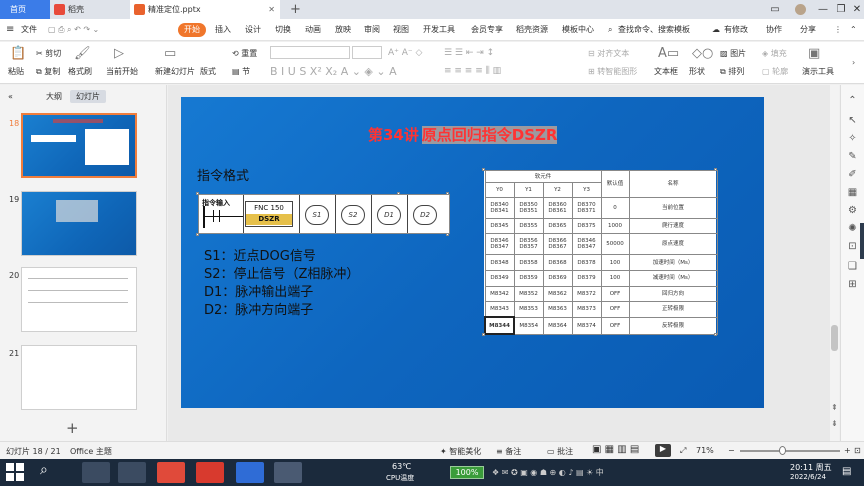 The height and width of the screenshot is (486, 864). What do you see at coordinates (683, 451) in the screenshot?
I see `fit-icon: ⤢` at bounding box center [683, 451].